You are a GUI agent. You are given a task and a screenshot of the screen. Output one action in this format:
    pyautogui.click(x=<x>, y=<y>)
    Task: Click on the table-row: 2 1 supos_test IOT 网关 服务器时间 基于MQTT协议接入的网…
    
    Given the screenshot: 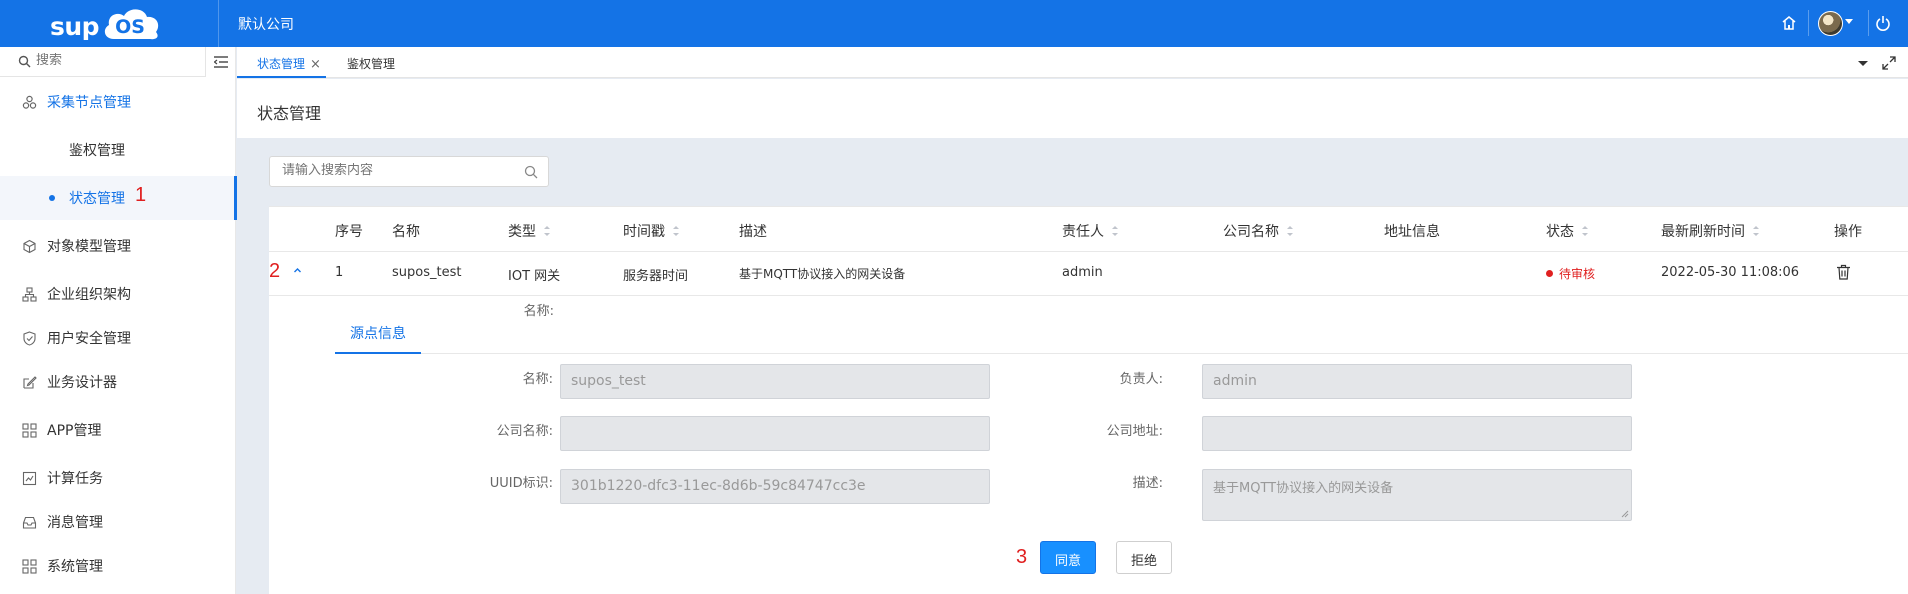 What is the action you would take?
    pyautogui.click(x=1088, y=274)
    